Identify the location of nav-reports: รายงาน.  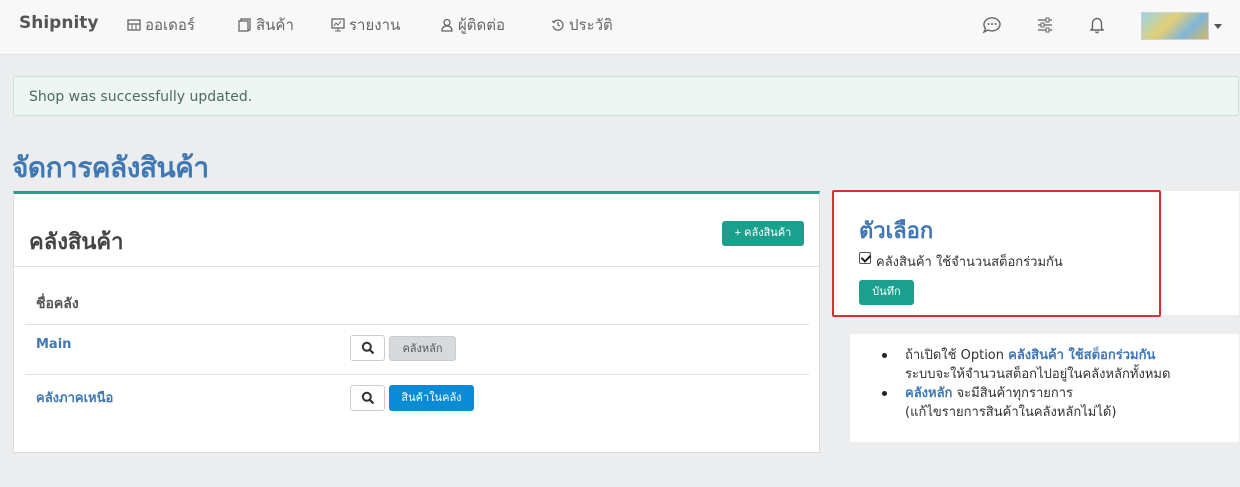
(365, 25).